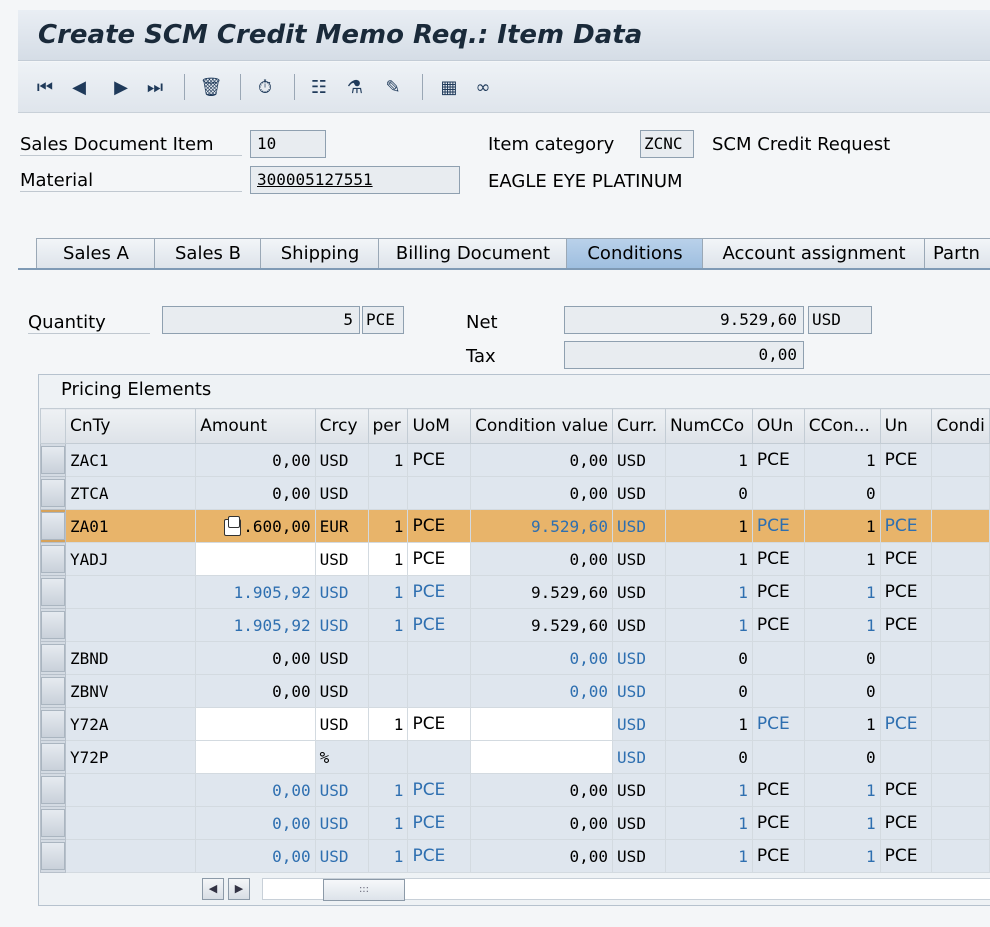 The height and width of the screenshot is (927, 990). Describe the element at coordinates (449, 87) in the screenshot. I see `calculator-icon: ▦` at that location.